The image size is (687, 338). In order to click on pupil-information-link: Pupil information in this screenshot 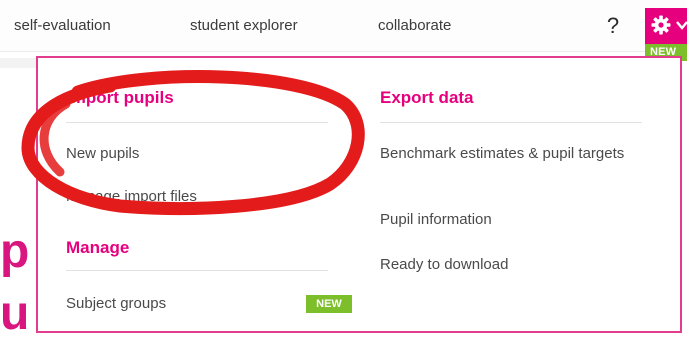, I will do `click(436, 219)`.